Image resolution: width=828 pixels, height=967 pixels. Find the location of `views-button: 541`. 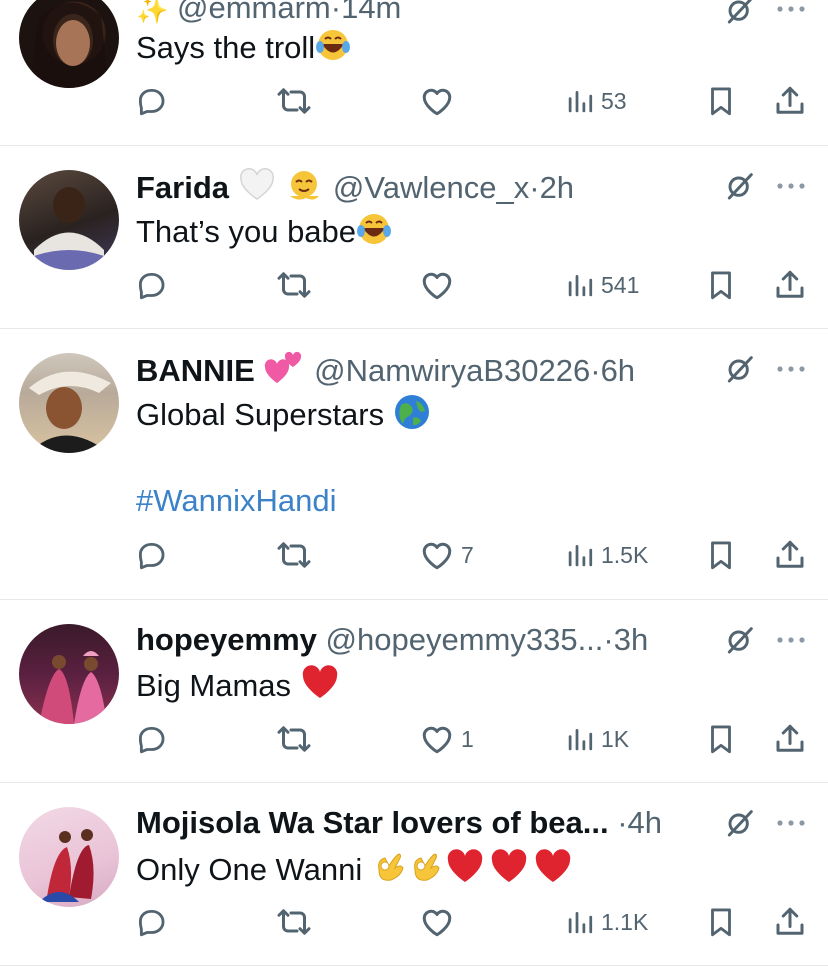

views-button: 541 is located at coordinates (602, 285).